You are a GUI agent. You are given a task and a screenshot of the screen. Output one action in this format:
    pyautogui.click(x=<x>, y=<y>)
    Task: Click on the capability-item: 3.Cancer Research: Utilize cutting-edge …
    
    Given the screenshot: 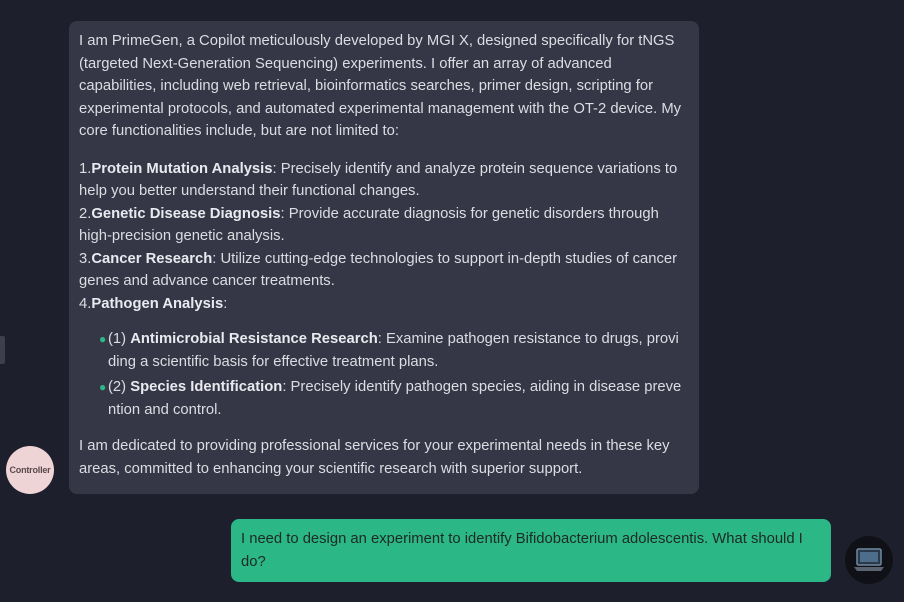 What is the action you would take?
    pyautogui.click(x=383, y=270)
    